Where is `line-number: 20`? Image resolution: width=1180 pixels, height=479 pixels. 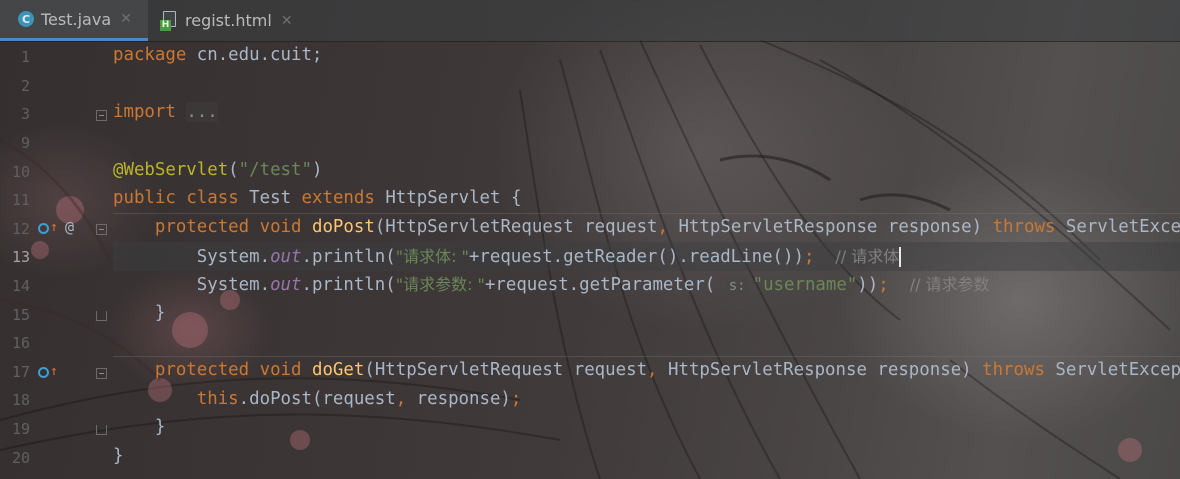 line-number: 20 is located at coordinates (20, 458).